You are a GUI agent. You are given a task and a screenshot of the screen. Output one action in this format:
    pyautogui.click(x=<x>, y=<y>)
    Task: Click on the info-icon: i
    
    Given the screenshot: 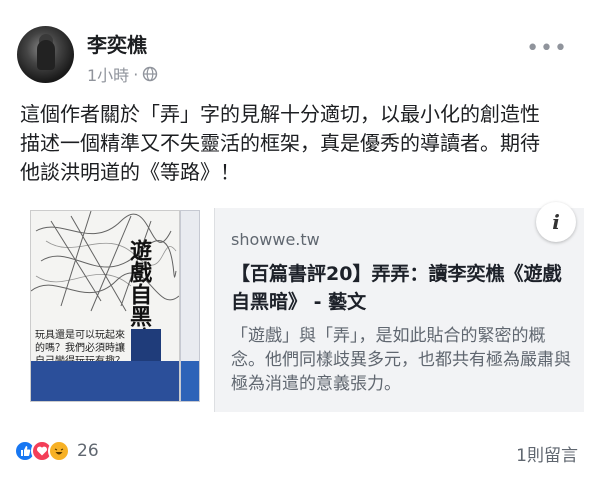 What is the action you would take?
    pyautogui.click(x=556, y=222)
    